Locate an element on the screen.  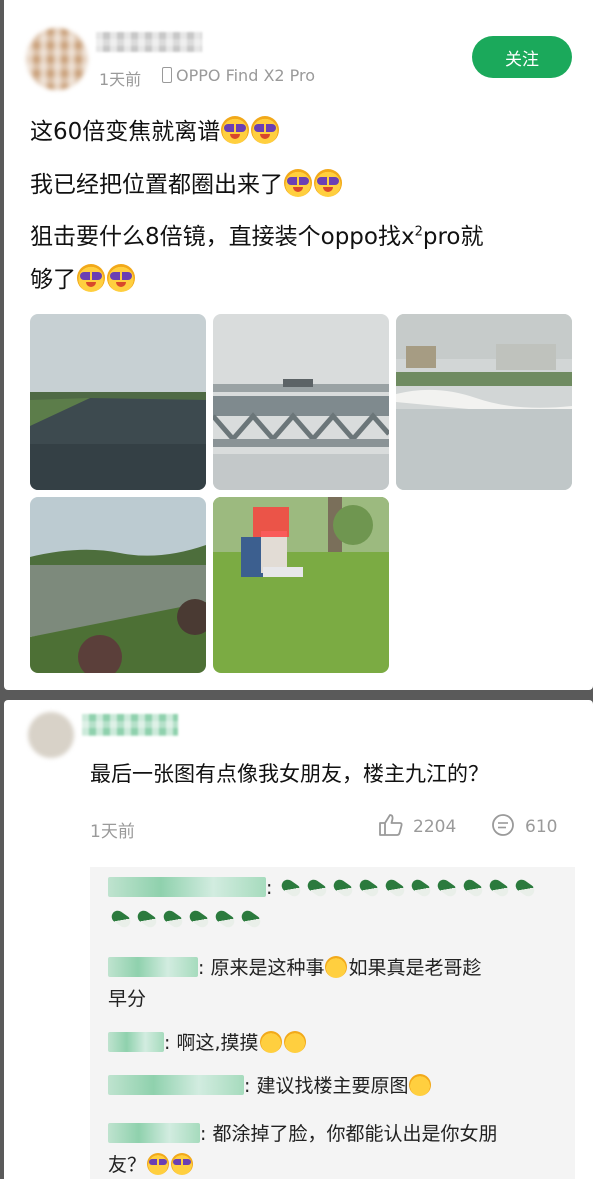
author-avatar is located at coordinates (57, 59).